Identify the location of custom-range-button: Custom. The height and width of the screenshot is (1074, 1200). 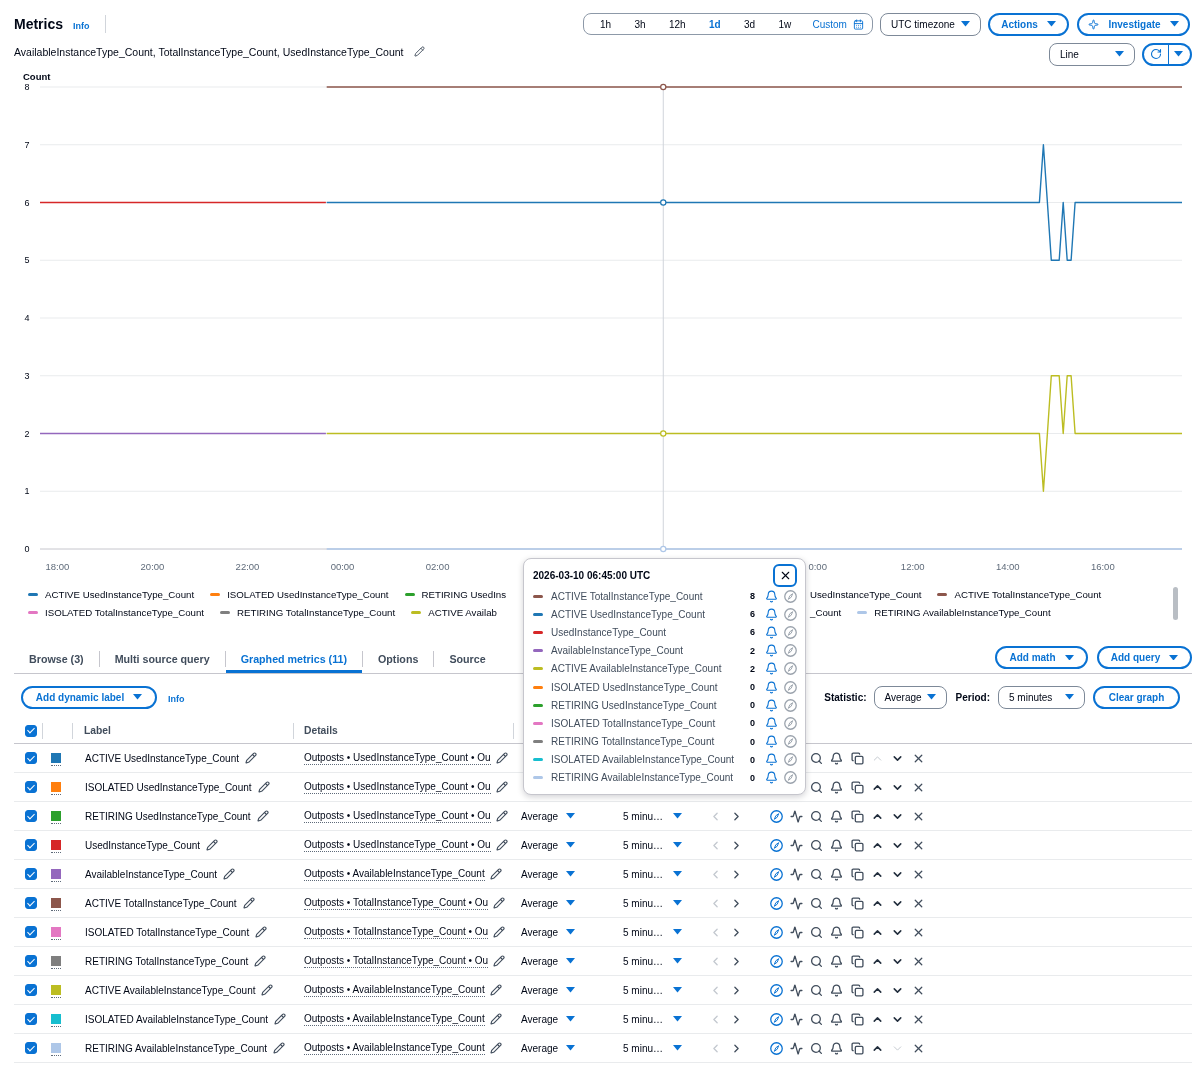
(836, 24).